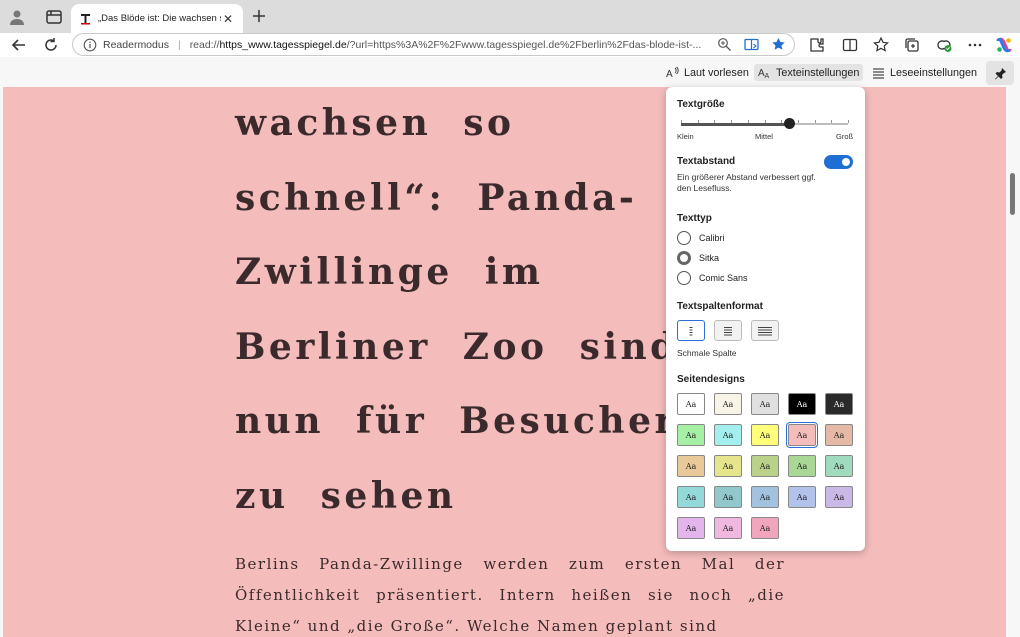 This screenshot has height=637, width=1020. Describe the element at coordinates (728, 330) in the screenshot. I see `medium-column-button` at that location.